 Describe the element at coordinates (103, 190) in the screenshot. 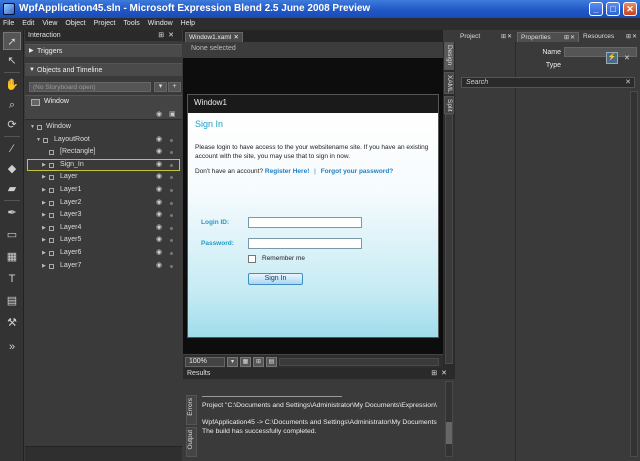

I see `tree-row-layer1: ▶ Layer1 ◉` at that location.